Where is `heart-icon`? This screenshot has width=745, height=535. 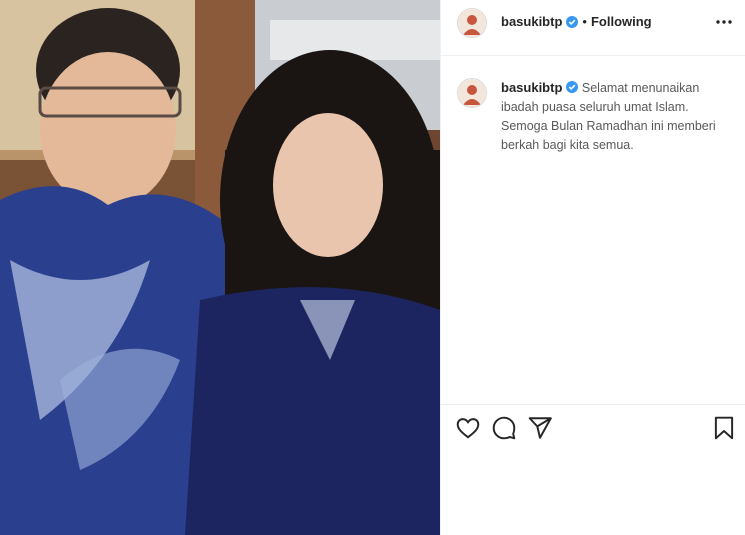 heart-icon is located at coordinates (468, 428).